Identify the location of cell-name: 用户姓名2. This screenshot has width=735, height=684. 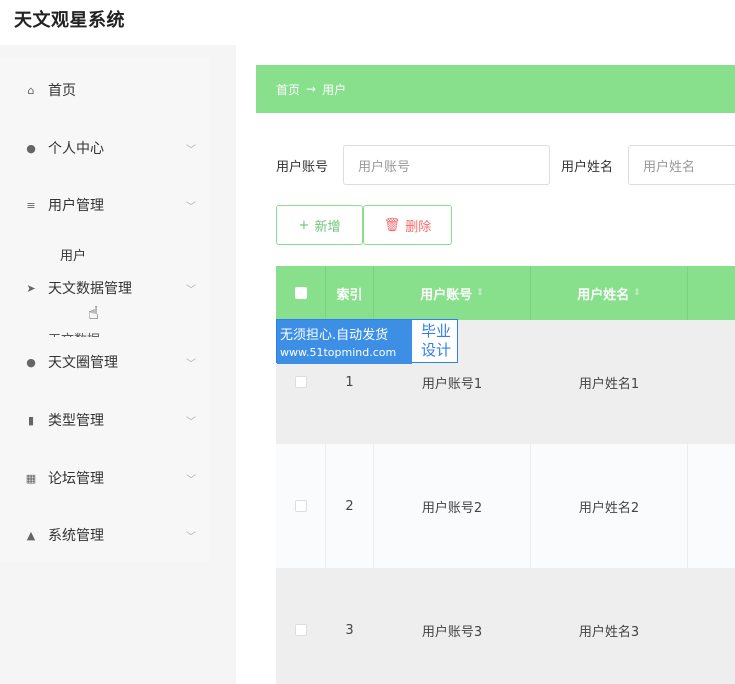
(609, 506).